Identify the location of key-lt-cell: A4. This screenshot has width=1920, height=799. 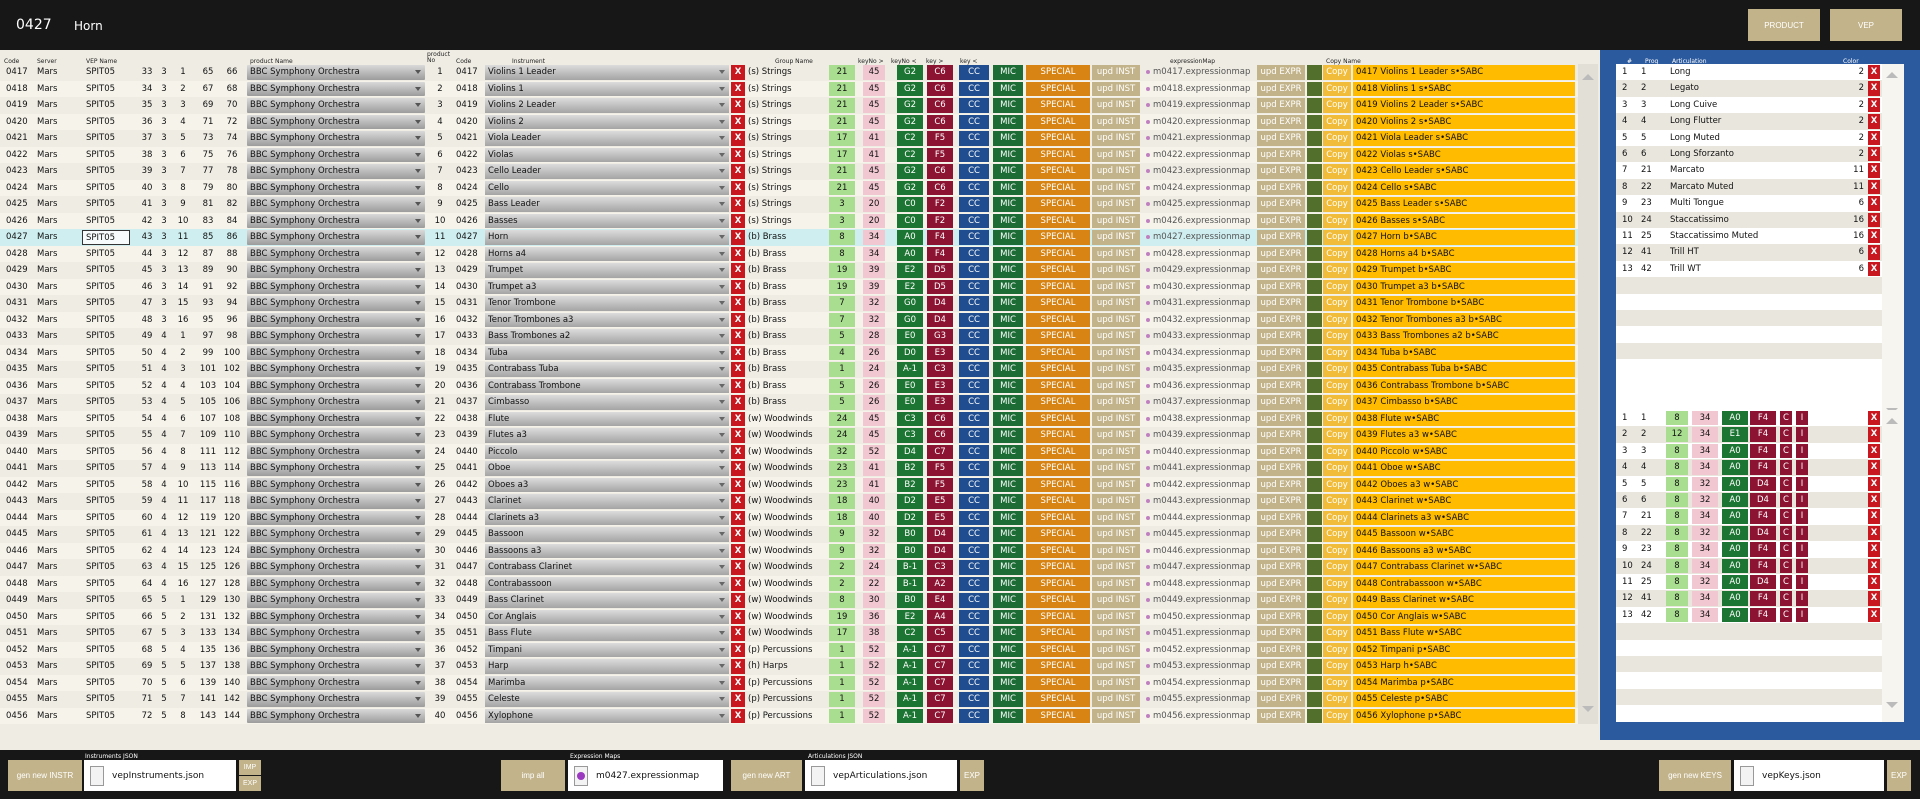
(940, 616).